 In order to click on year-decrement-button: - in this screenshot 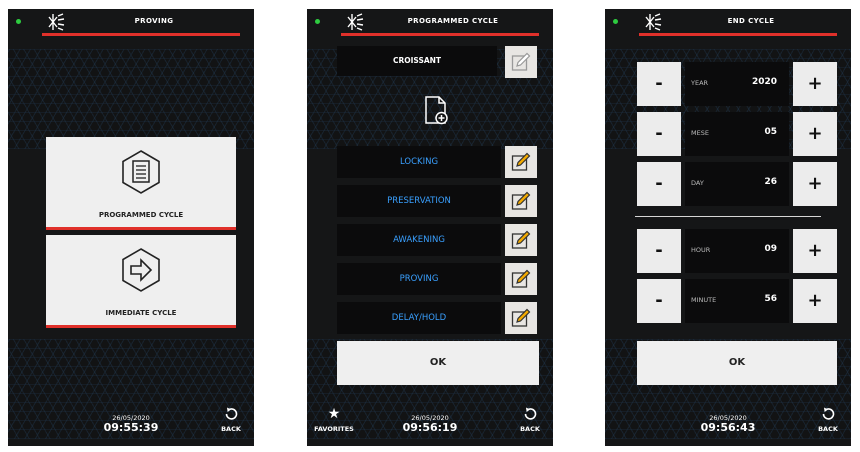, I will do `click(659, 84)`.